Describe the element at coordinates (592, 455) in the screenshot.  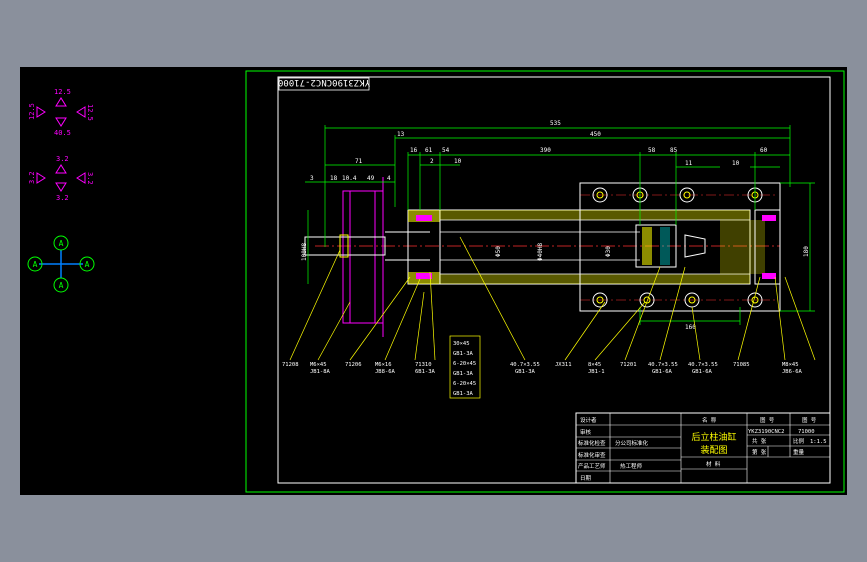
I see `tb-row-std-review: 标准化审查` at that location.